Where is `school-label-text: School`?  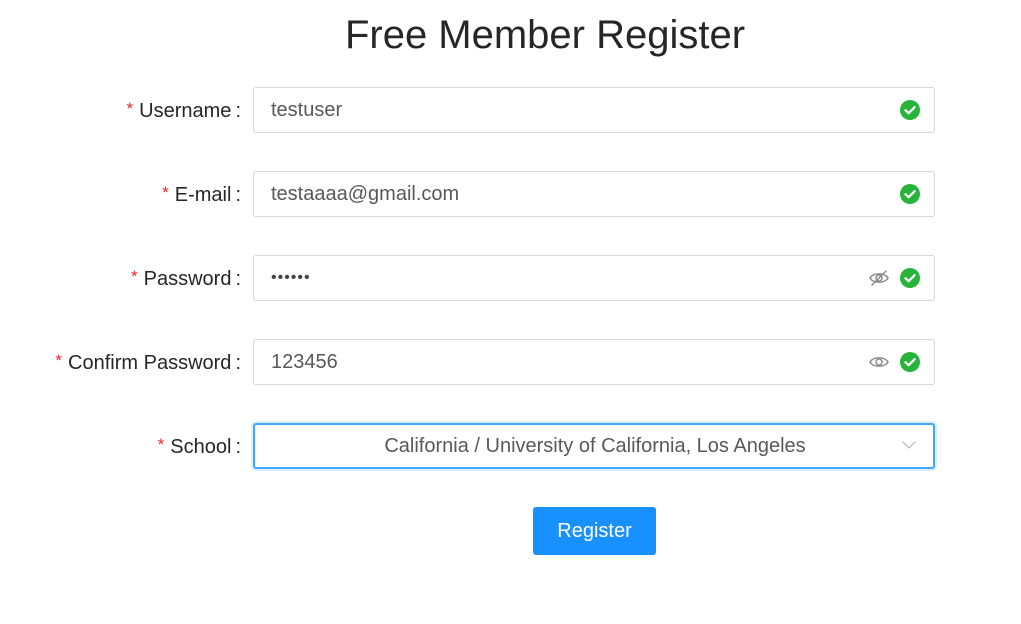 school-label-text: School is located at coordinates (201, 447).